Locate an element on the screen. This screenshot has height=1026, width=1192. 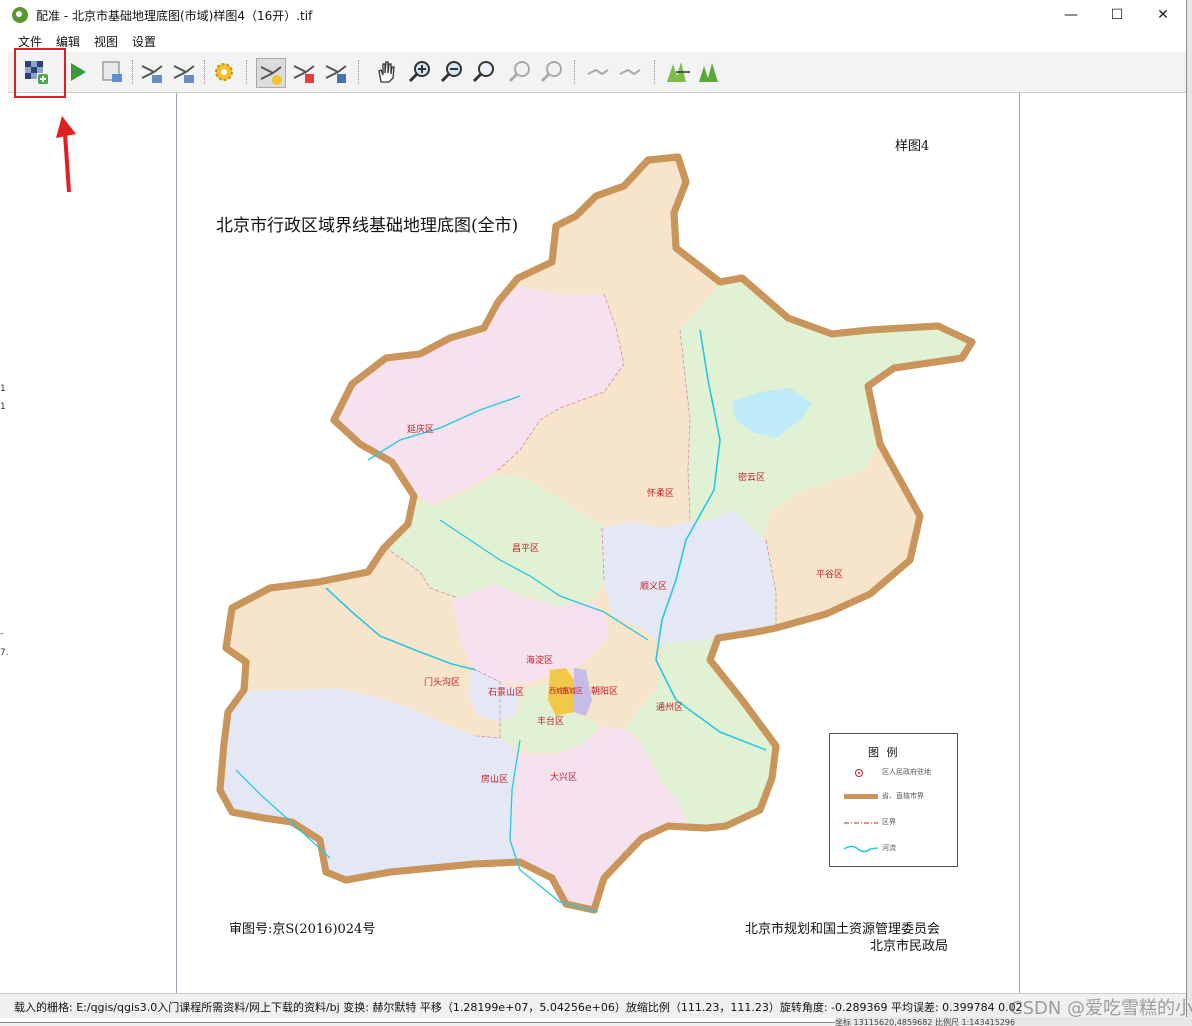
background-fragment: 7. is located at coordinates (4, 653).